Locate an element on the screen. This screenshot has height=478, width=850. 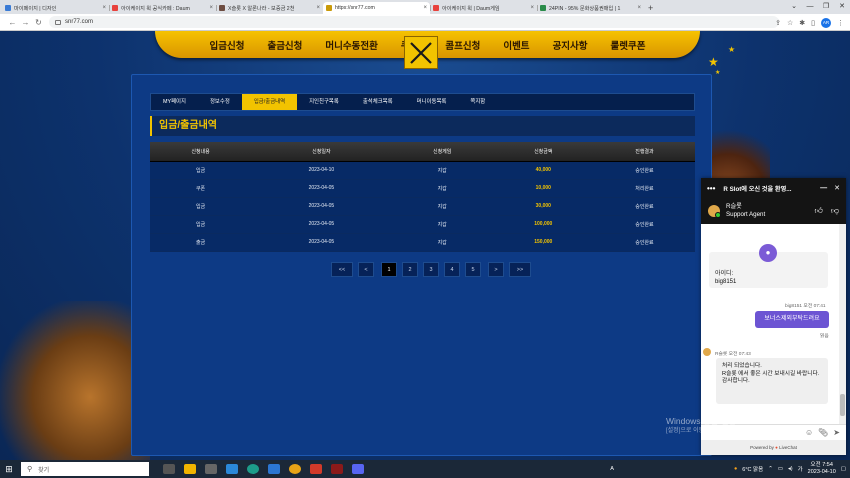
back-arrow-icon: ← is located at coordinates (12, 22).